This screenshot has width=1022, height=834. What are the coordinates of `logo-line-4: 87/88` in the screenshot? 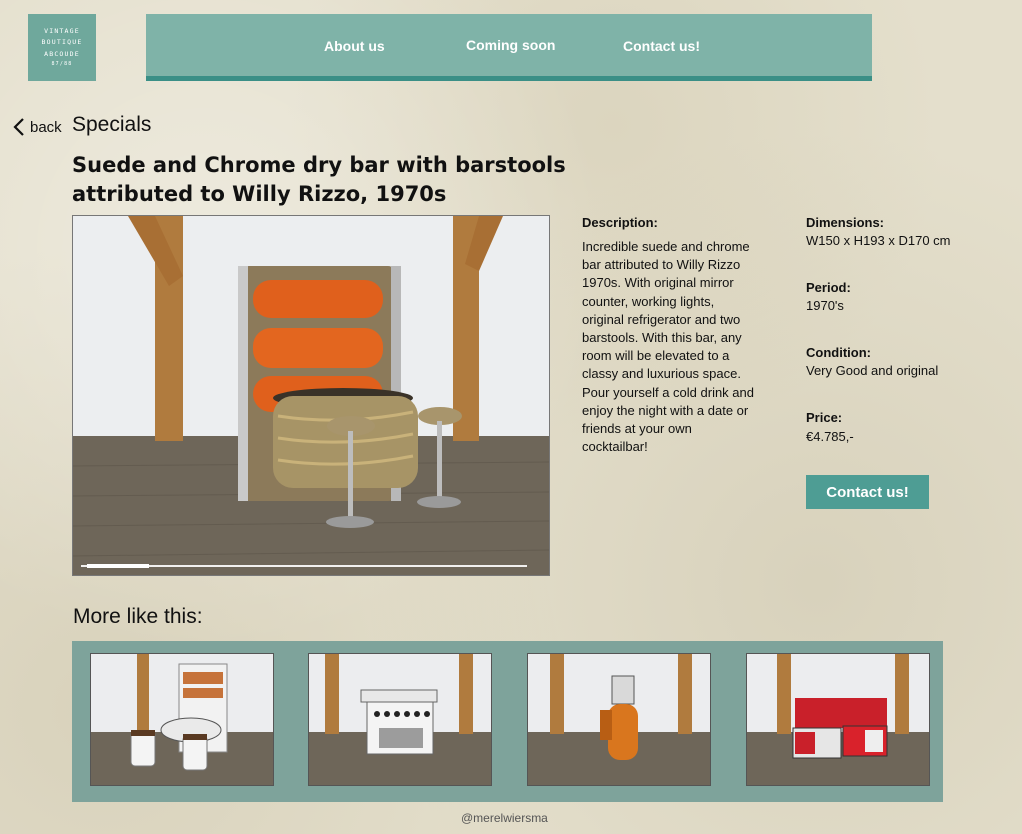 It's located at (62, 64).